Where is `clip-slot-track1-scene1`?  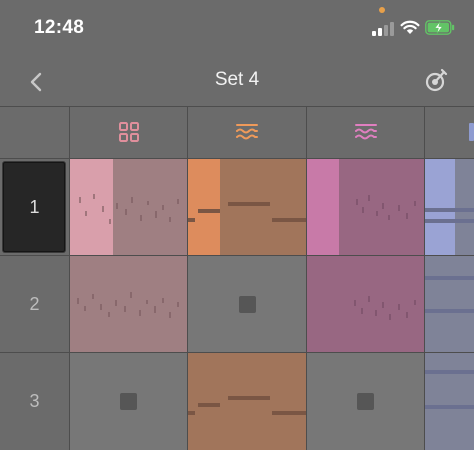
clip-slot-track1-scene1 is located at coordinates (128, 207).